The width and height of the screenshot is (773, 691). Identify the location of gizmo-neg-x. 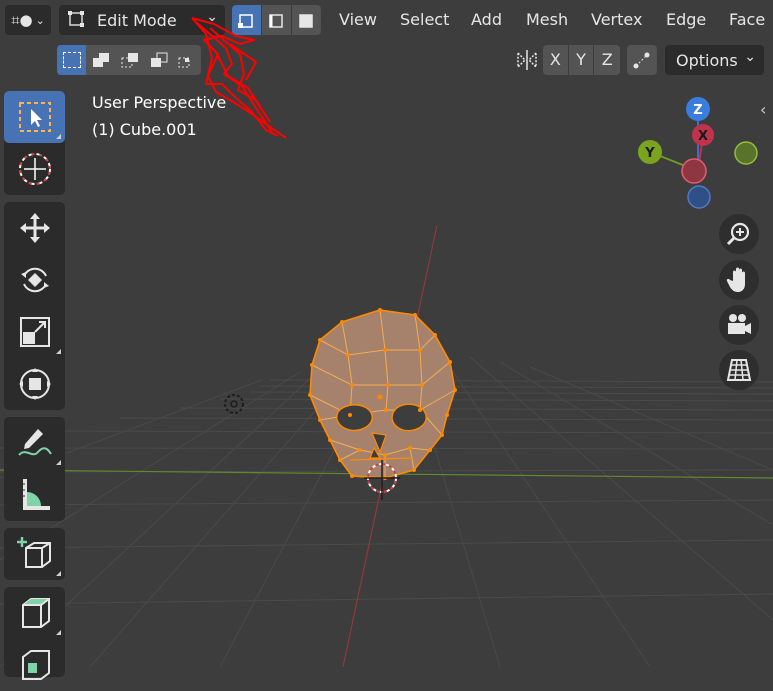
(694, 171).